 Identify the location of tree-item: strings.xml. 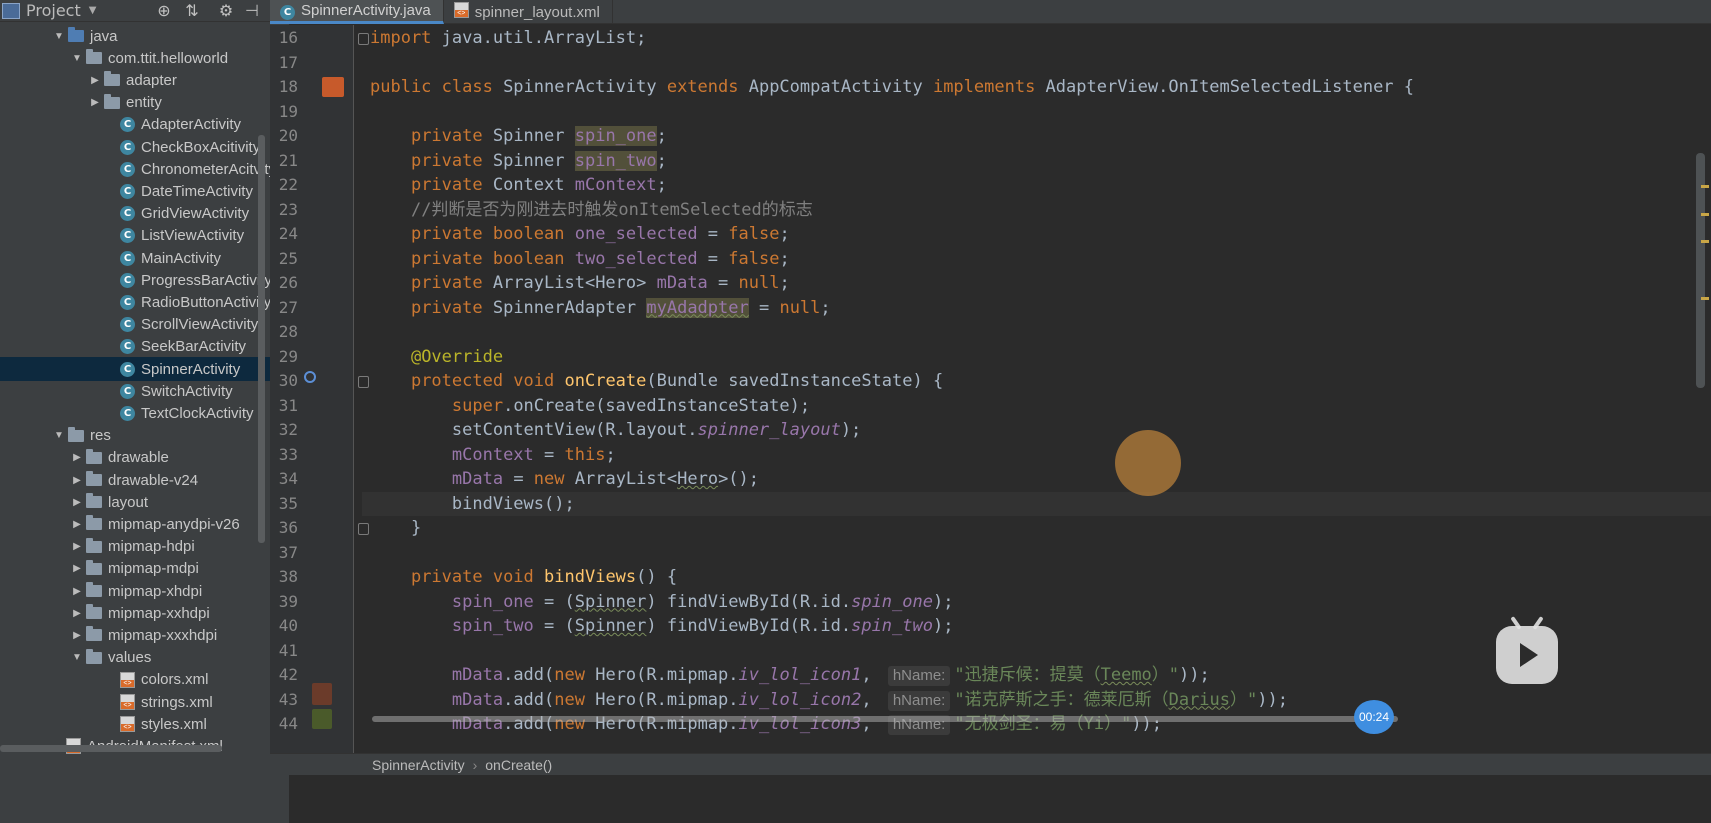
(139, 702).